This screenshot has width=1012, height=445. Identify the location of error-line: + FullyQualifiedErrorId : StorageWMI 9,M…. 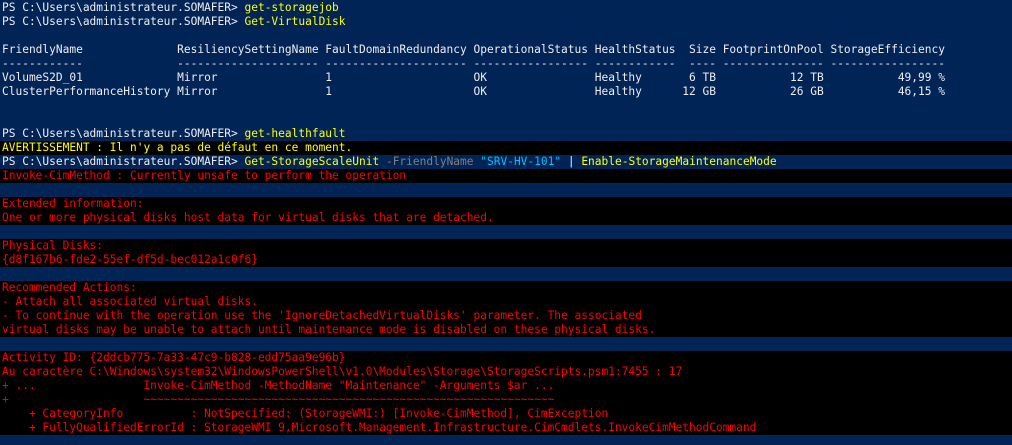
(506, 428).